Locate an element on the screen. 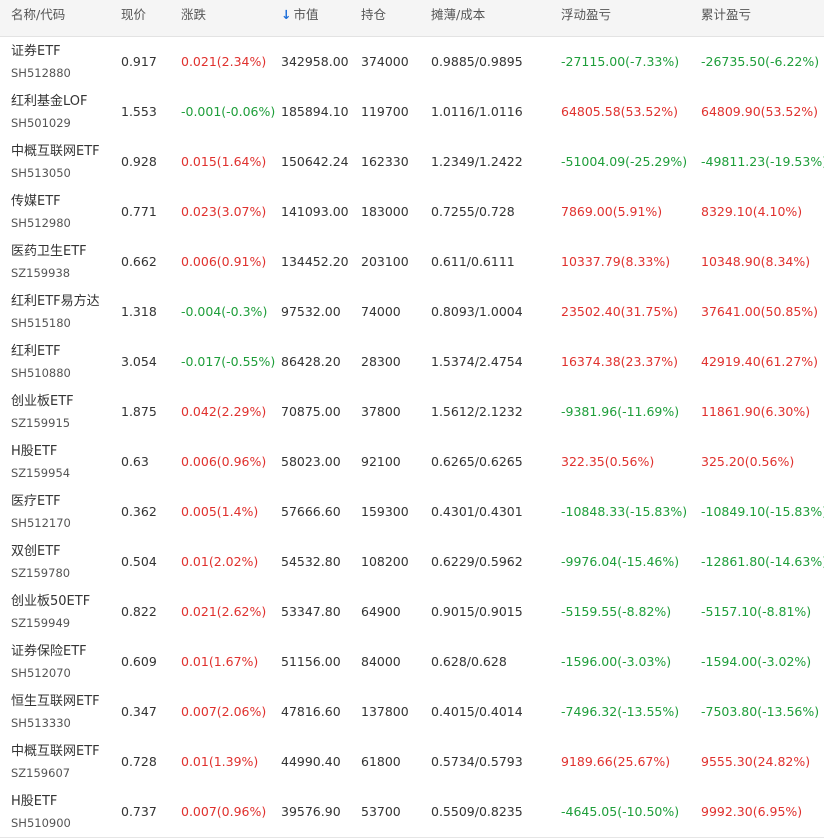 The width and height of the screenshot is (824, 840). cost-cell: 1.0116/1.0116 is located at coordinates (477, 111).